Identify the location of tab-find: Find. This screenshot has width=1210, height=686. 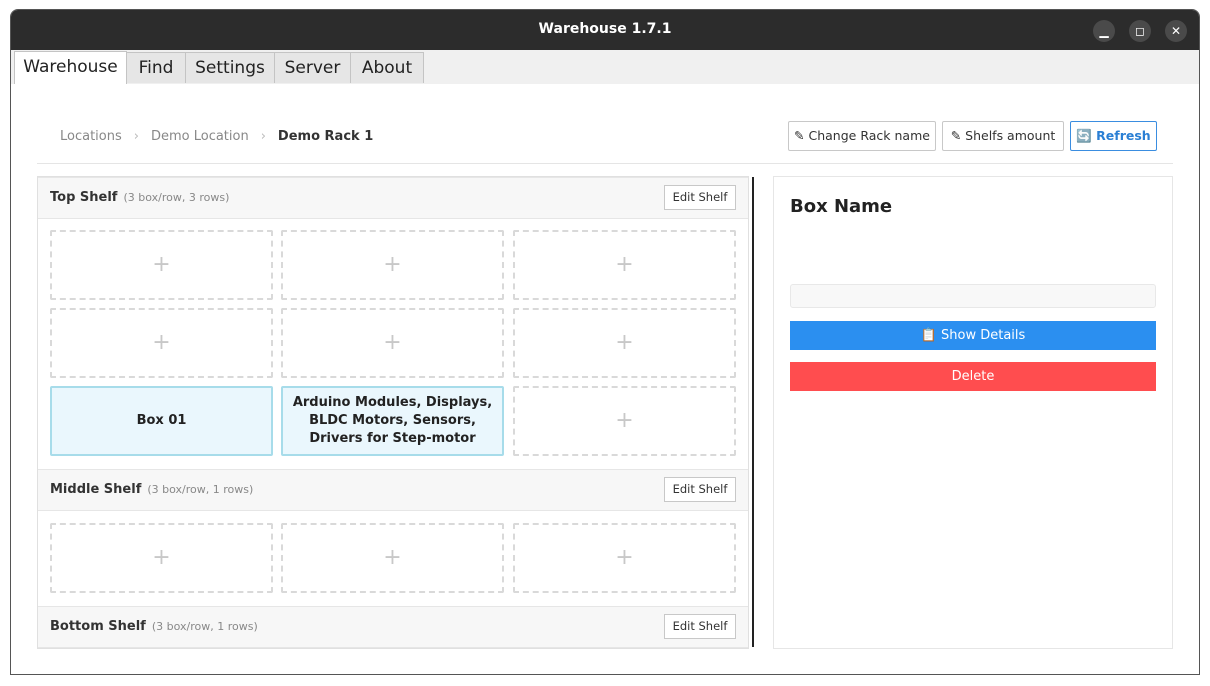
(156, 67).